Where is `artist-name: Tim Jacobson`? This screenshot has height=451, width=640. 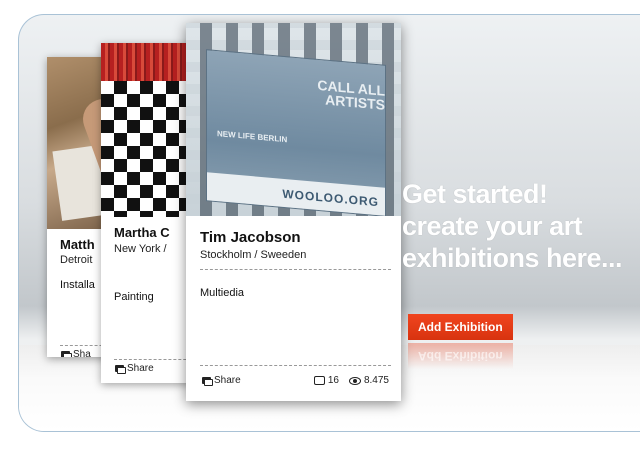
artist-name: Tim Jacobson is located at coordinates (250, 237).